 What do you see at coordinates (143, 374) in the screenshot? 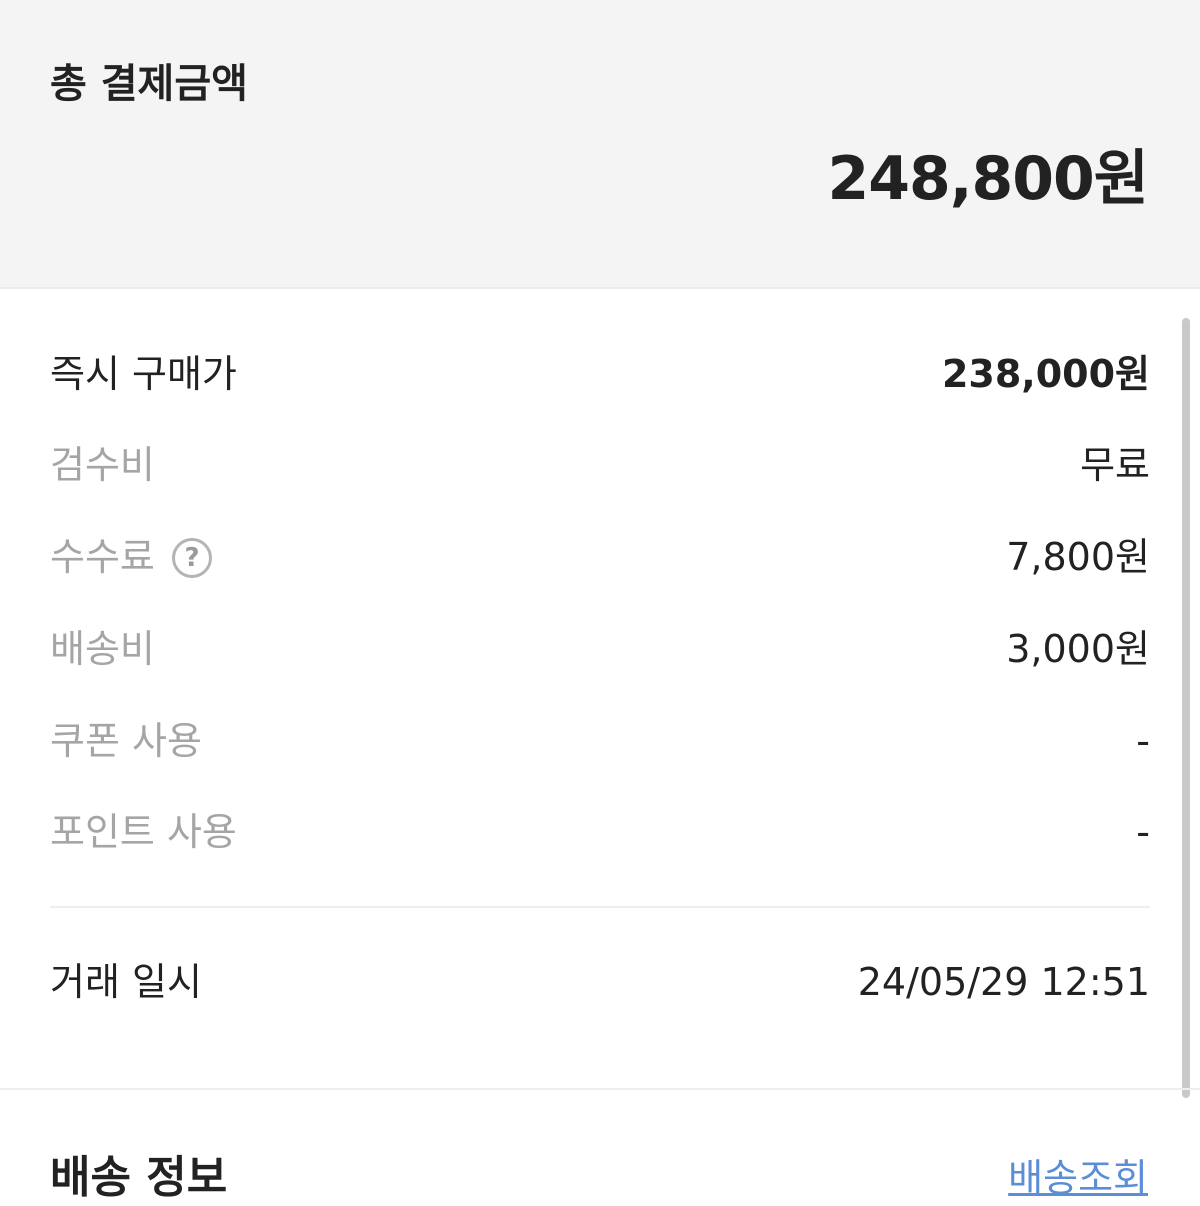
I see `instant-purchase-price-label: 즉시 구매가` at bounding box center [143, 374].